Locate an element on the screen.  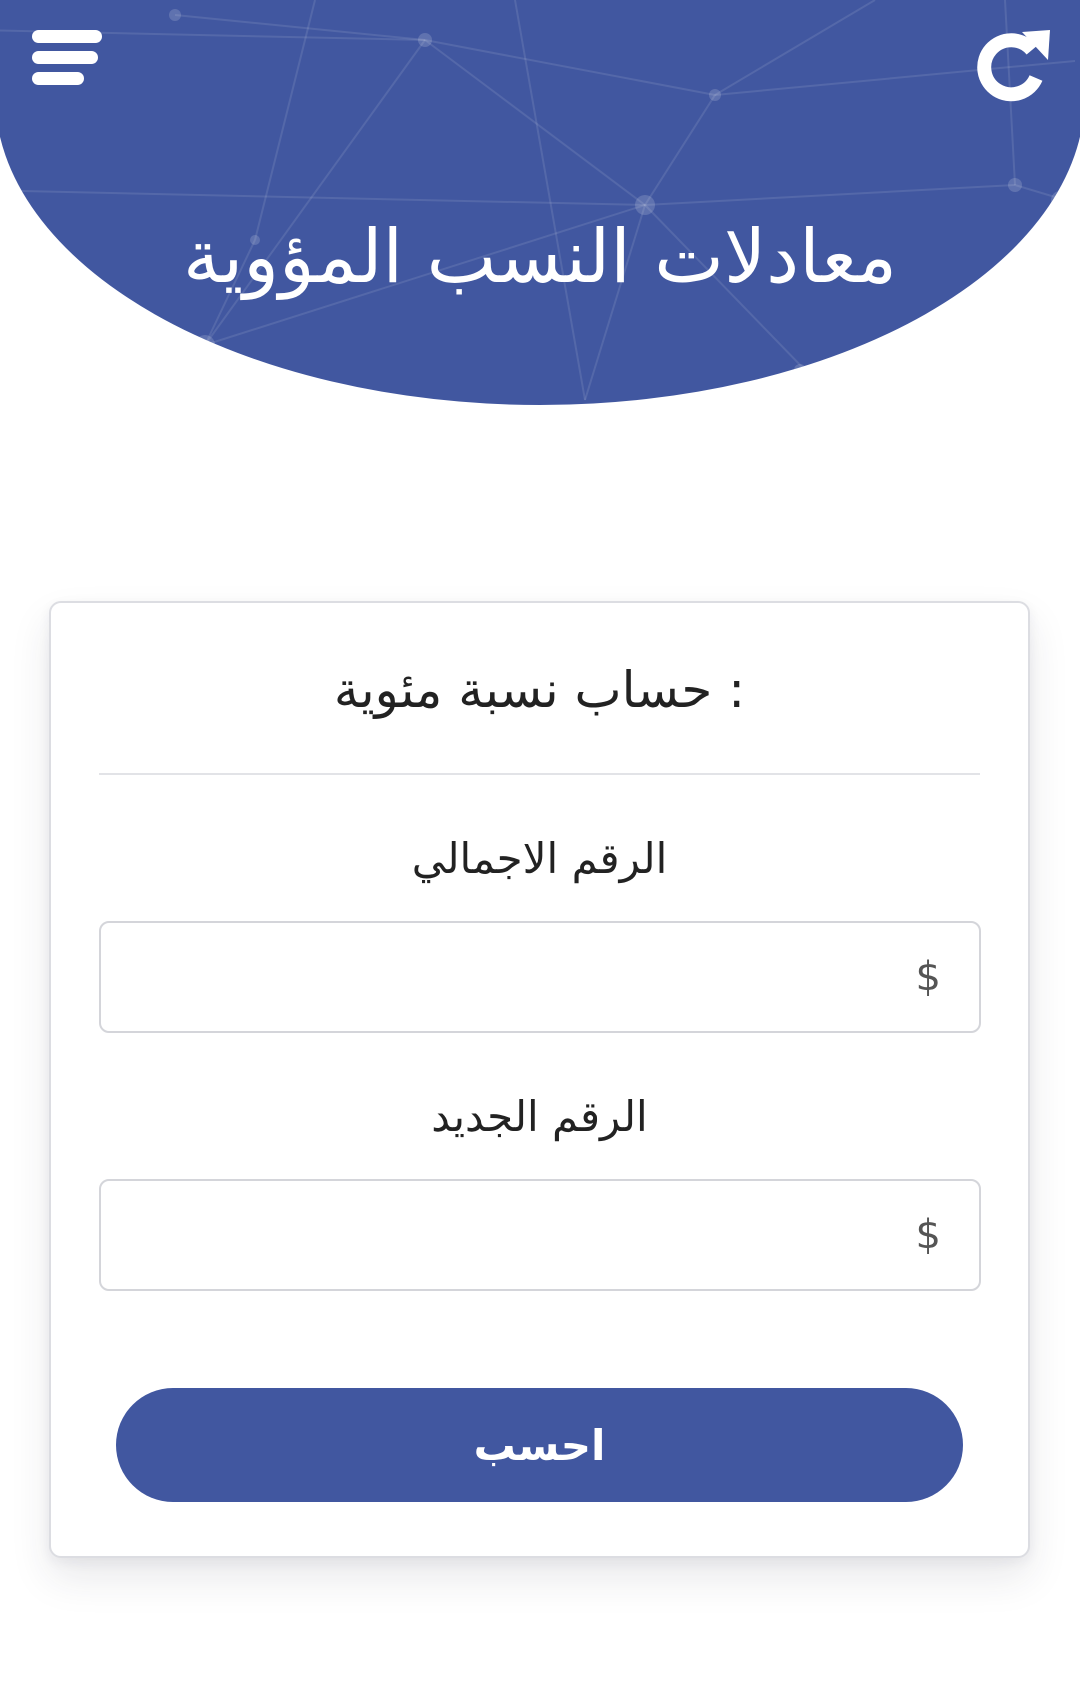
new-number-field-wrapper is located at coordinates (540, 1235).